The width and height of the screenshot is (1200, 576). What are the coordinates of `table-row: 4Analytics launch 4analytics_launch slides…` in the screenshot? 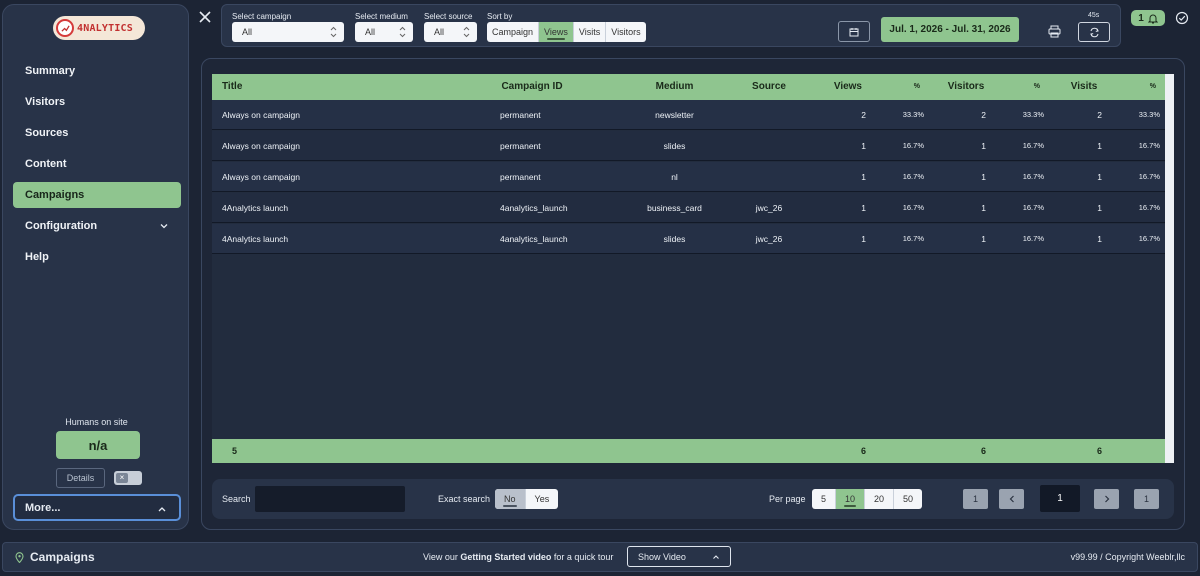 It's located at (688, 239).